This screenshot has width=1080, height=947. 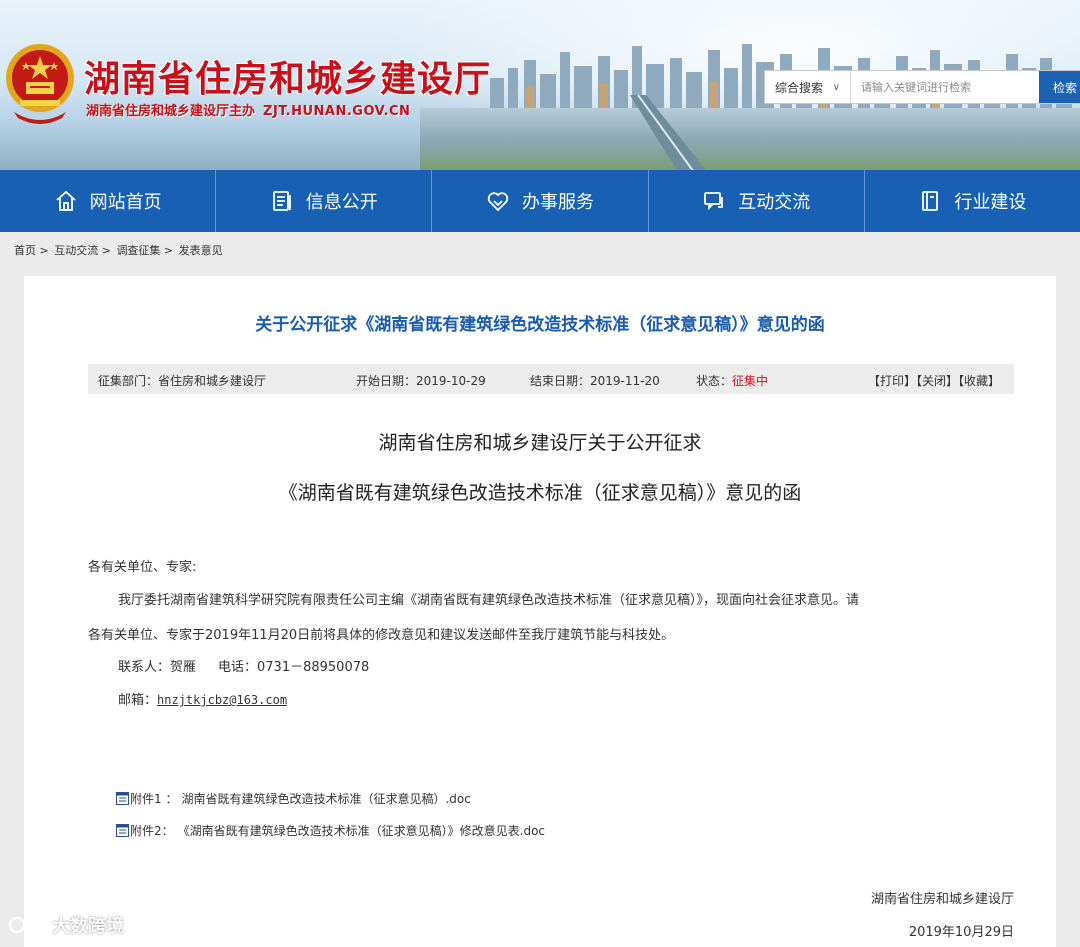 I want to click on nav-item-label: 网站首页, so click(x=125, y=202).